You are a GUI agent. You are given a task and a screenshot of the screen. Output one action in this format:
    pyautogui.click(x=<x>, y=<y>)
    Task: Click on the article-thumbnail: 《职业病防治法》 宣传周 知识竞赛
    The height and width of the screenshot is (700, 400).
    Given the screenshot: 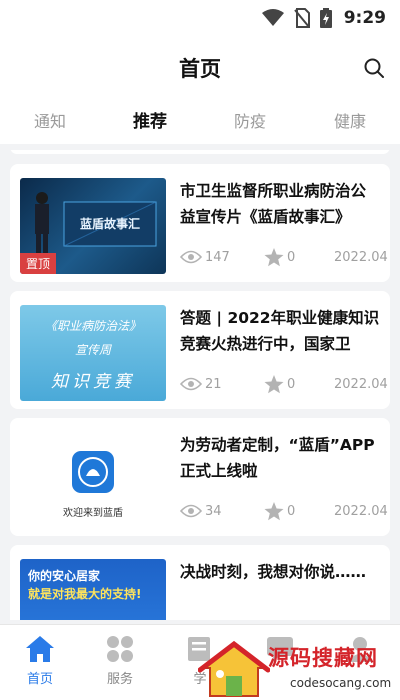 What is the action you would take?
    pyautogui.click(x=93, y=353)
    